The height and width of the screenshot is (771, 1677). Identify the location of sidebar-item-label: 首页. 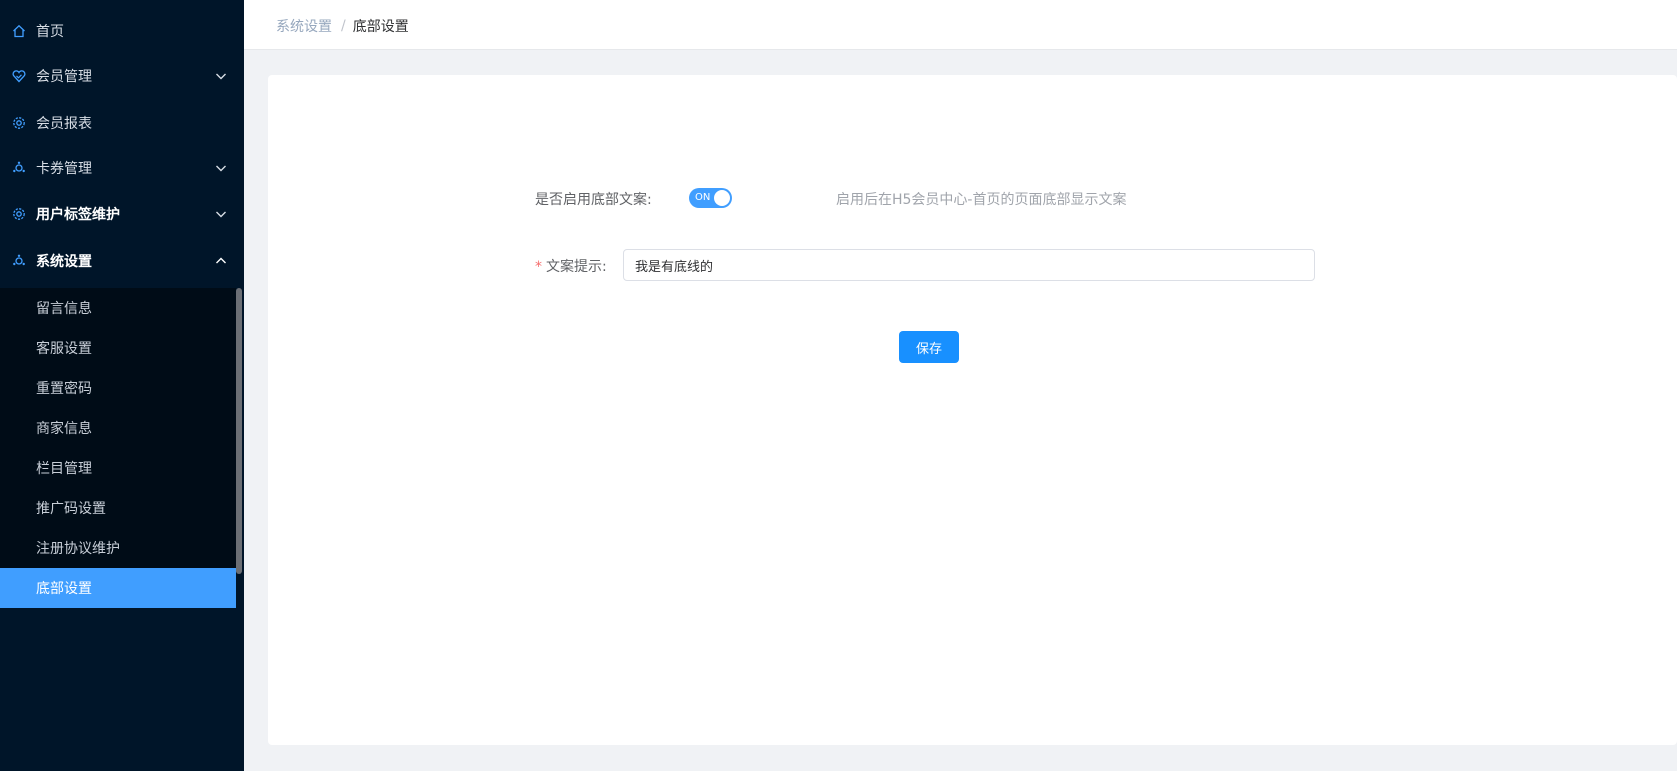
(50, 32).